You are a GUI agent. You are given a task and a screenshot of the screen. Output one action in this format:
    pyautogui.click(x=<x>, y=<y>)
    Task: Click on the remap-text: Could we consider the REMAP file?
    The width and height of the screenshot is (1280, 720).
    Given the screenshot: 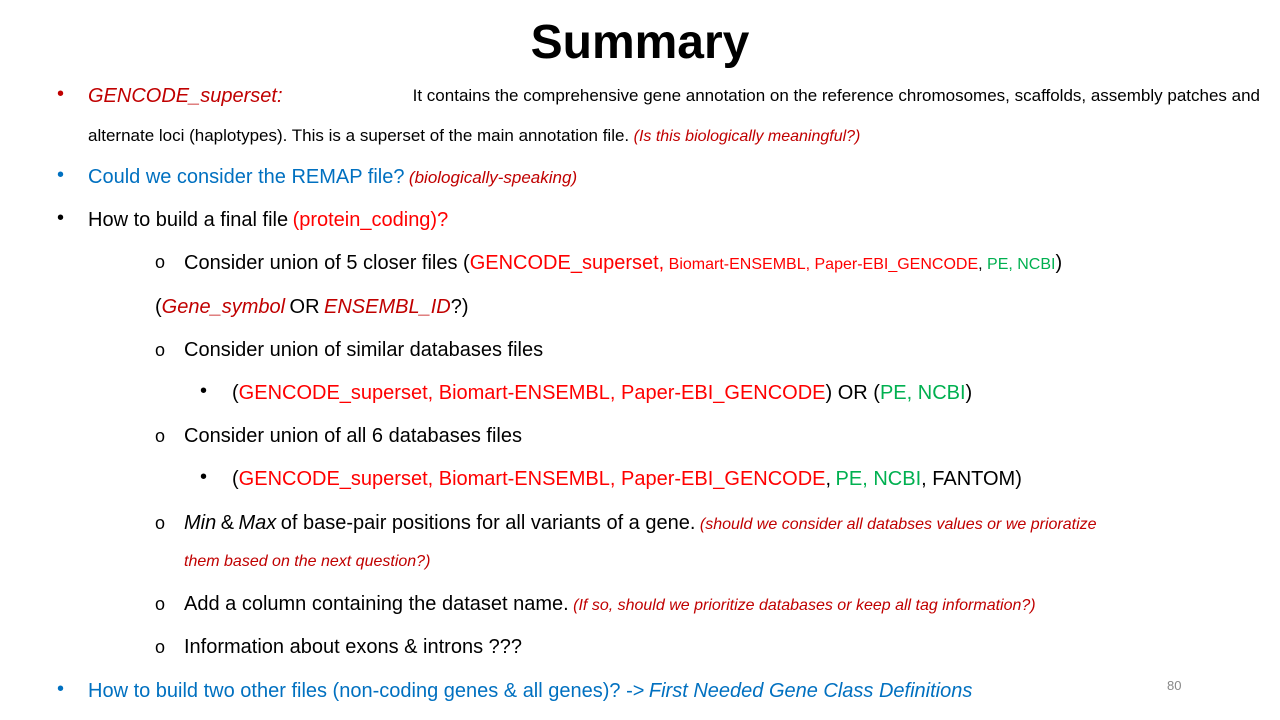 What is the action you would take?
    pyautogui.click(x=246, y=177)
    